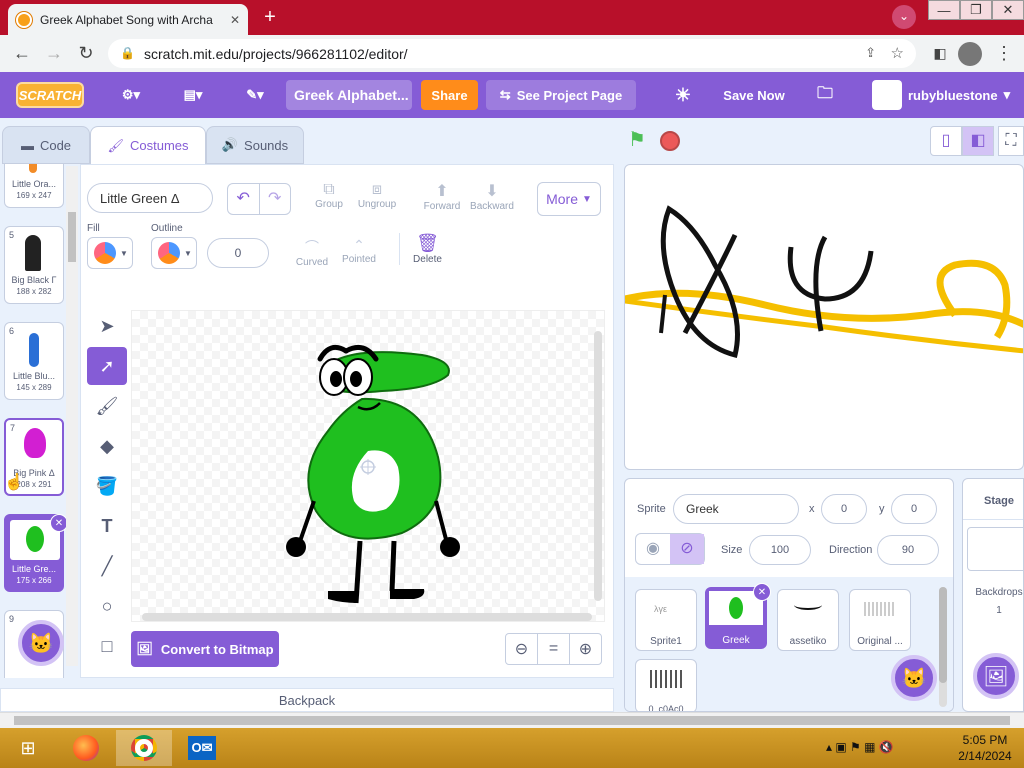 This screenshot has width=1024, height=768. What do you see at coordinates (970, 54) in the screenshot?
I see `profile-avatar-icon` at bounding box center [970, 54].